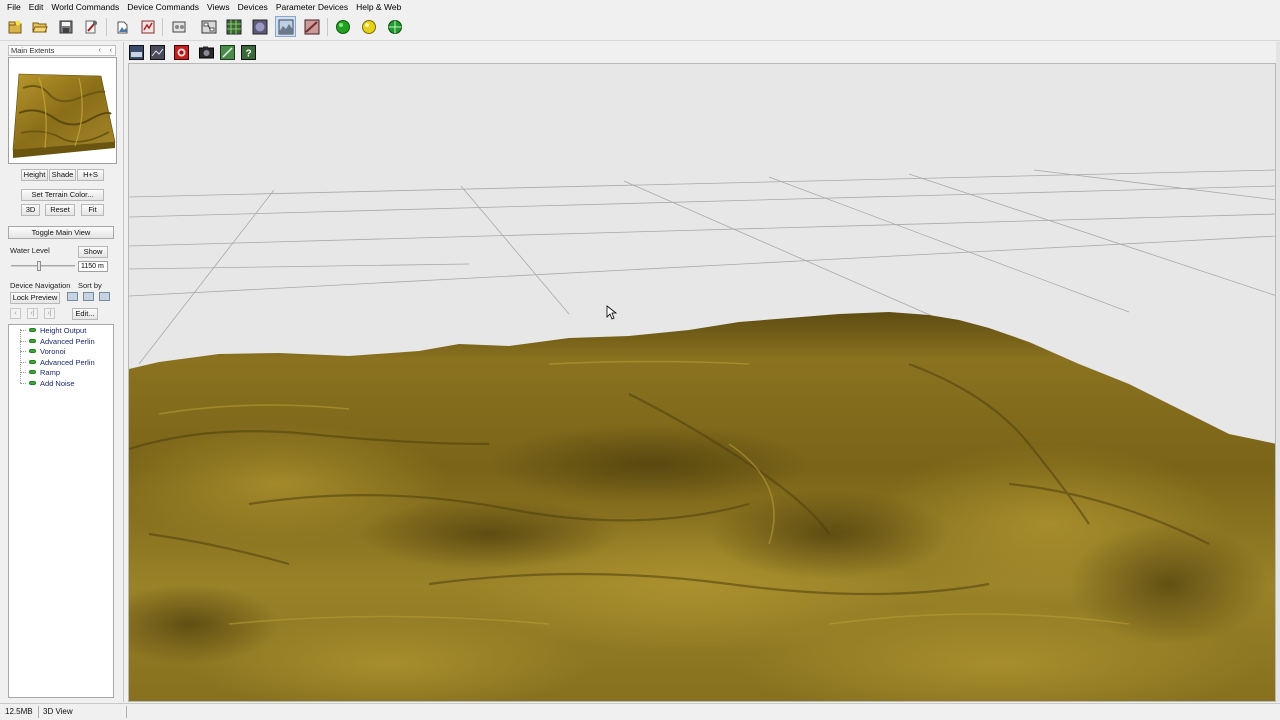 This screenshot has width=1280, height=720. What do you see at coordinates (106, 27) in the screenshot?
I see `toolbar-separator` at bounding box center [106, 27].